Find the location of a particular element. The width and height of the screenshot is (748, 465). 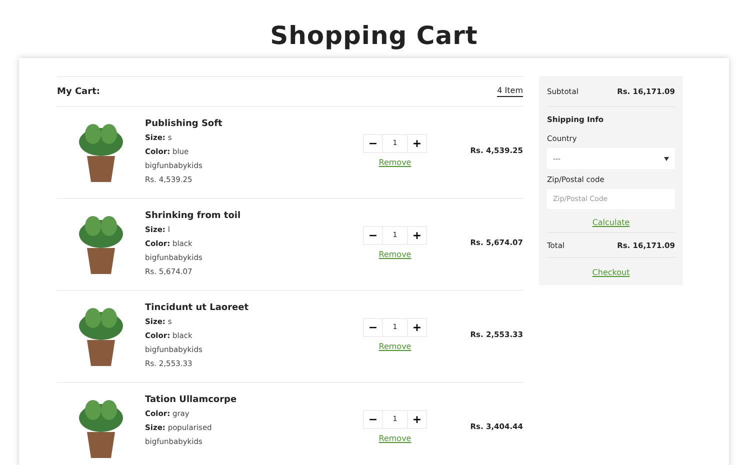

product-name: Tincidunt ut Laoreet is located at coordinates (247, 308).